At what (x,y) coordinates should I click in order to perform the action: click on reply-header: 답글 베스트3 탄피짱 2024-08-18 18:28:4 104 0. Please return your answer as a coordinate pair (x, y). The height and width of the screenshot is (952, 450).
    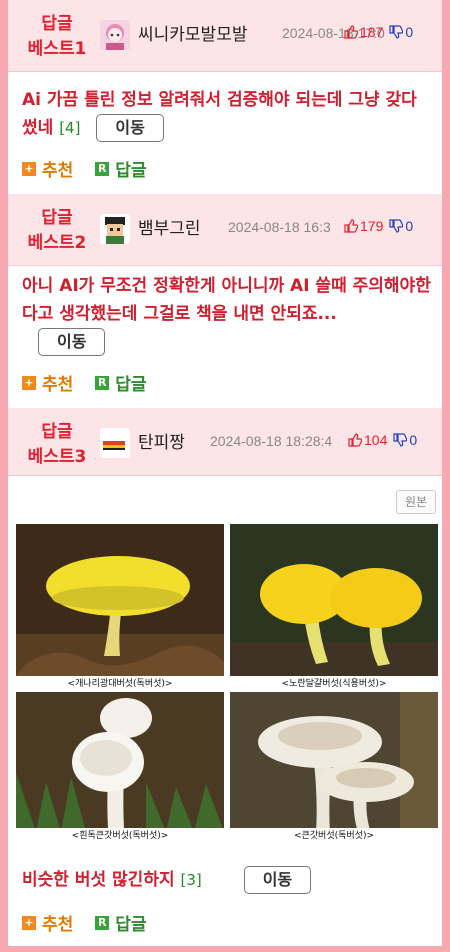
    Looking at the image, I should click on (225, 442).